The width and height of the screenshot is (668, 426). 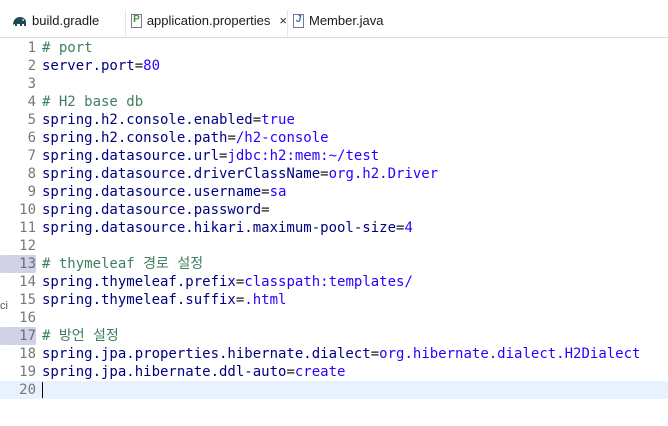 I want to click on property-key: spring.thymeleaf.prefix, so click(x=139, y=282).